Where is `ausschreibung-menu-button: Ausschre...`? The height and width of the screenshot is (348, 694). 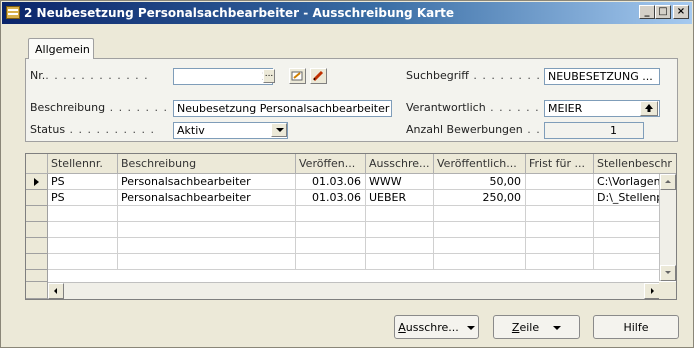
ausschreibung-menu-button: Ausschre... is located at coordinates (436, 327).